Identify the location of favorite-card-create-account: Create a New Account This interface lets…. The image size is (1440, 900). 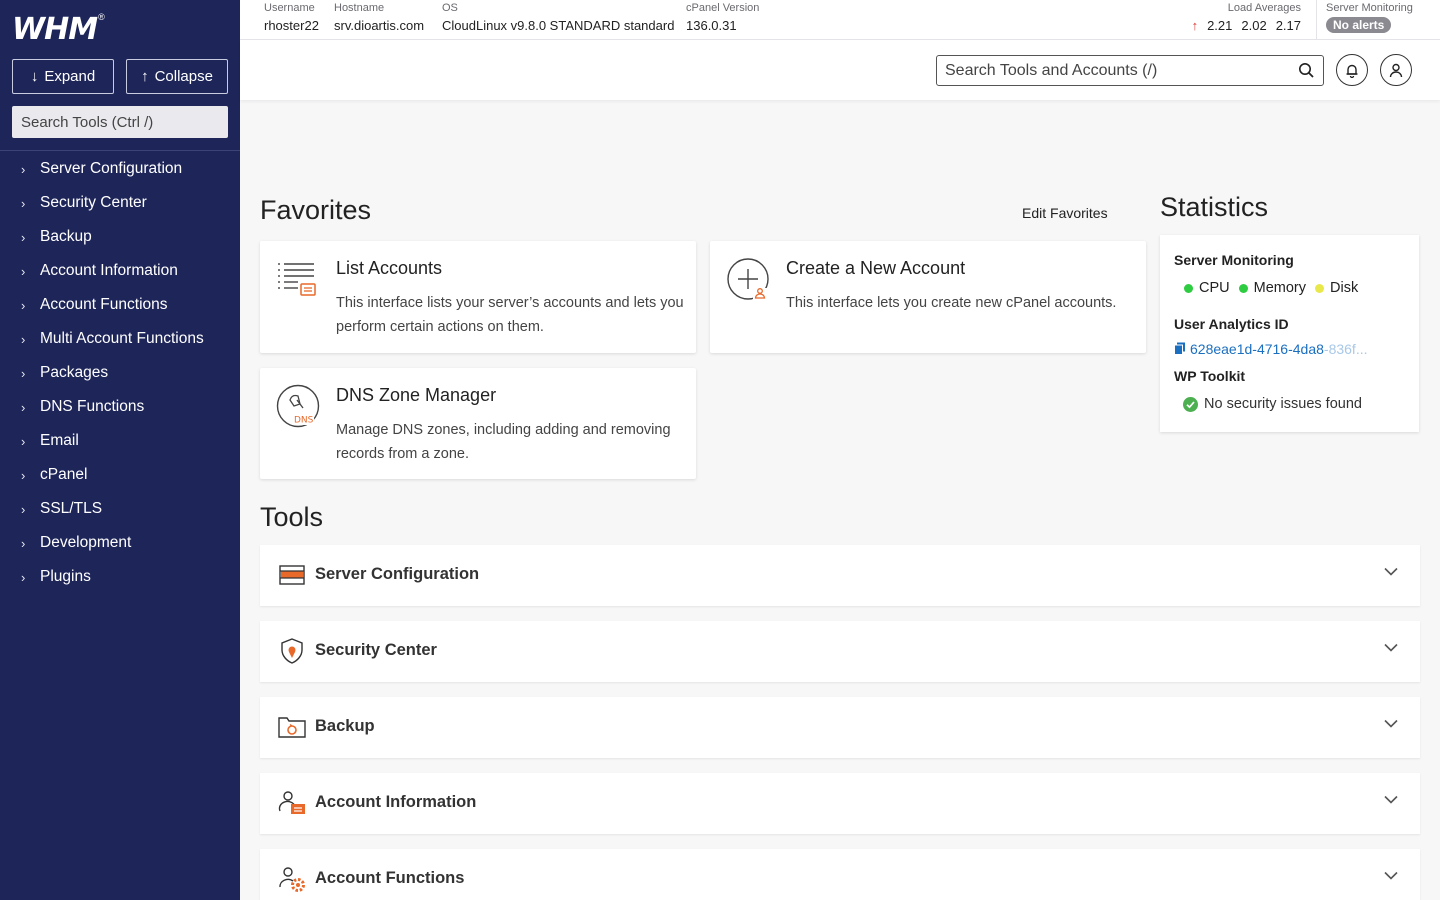
(928, 297).